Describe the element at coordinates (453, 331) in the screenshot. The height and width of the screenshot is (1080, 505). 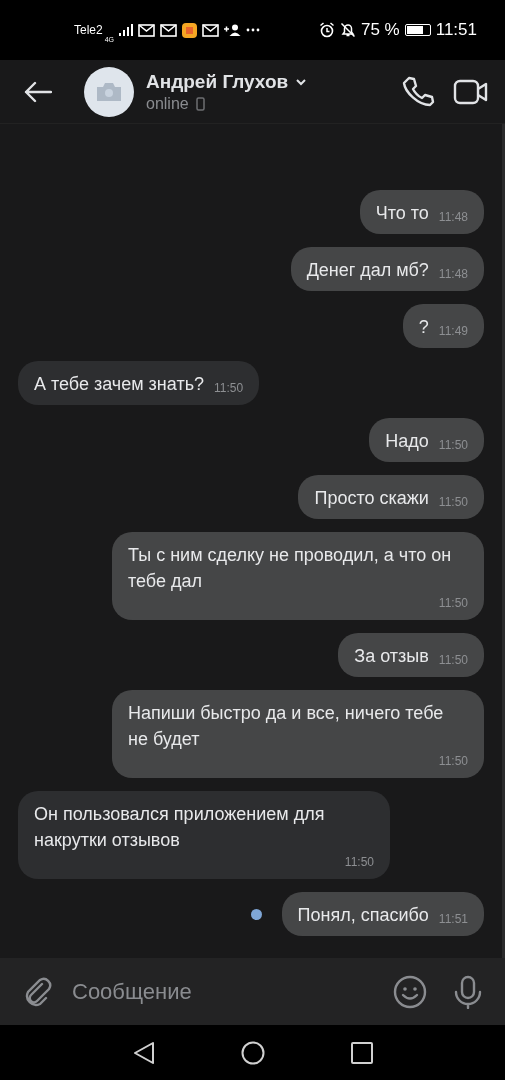
I see `message-time: 11:49` at that location.